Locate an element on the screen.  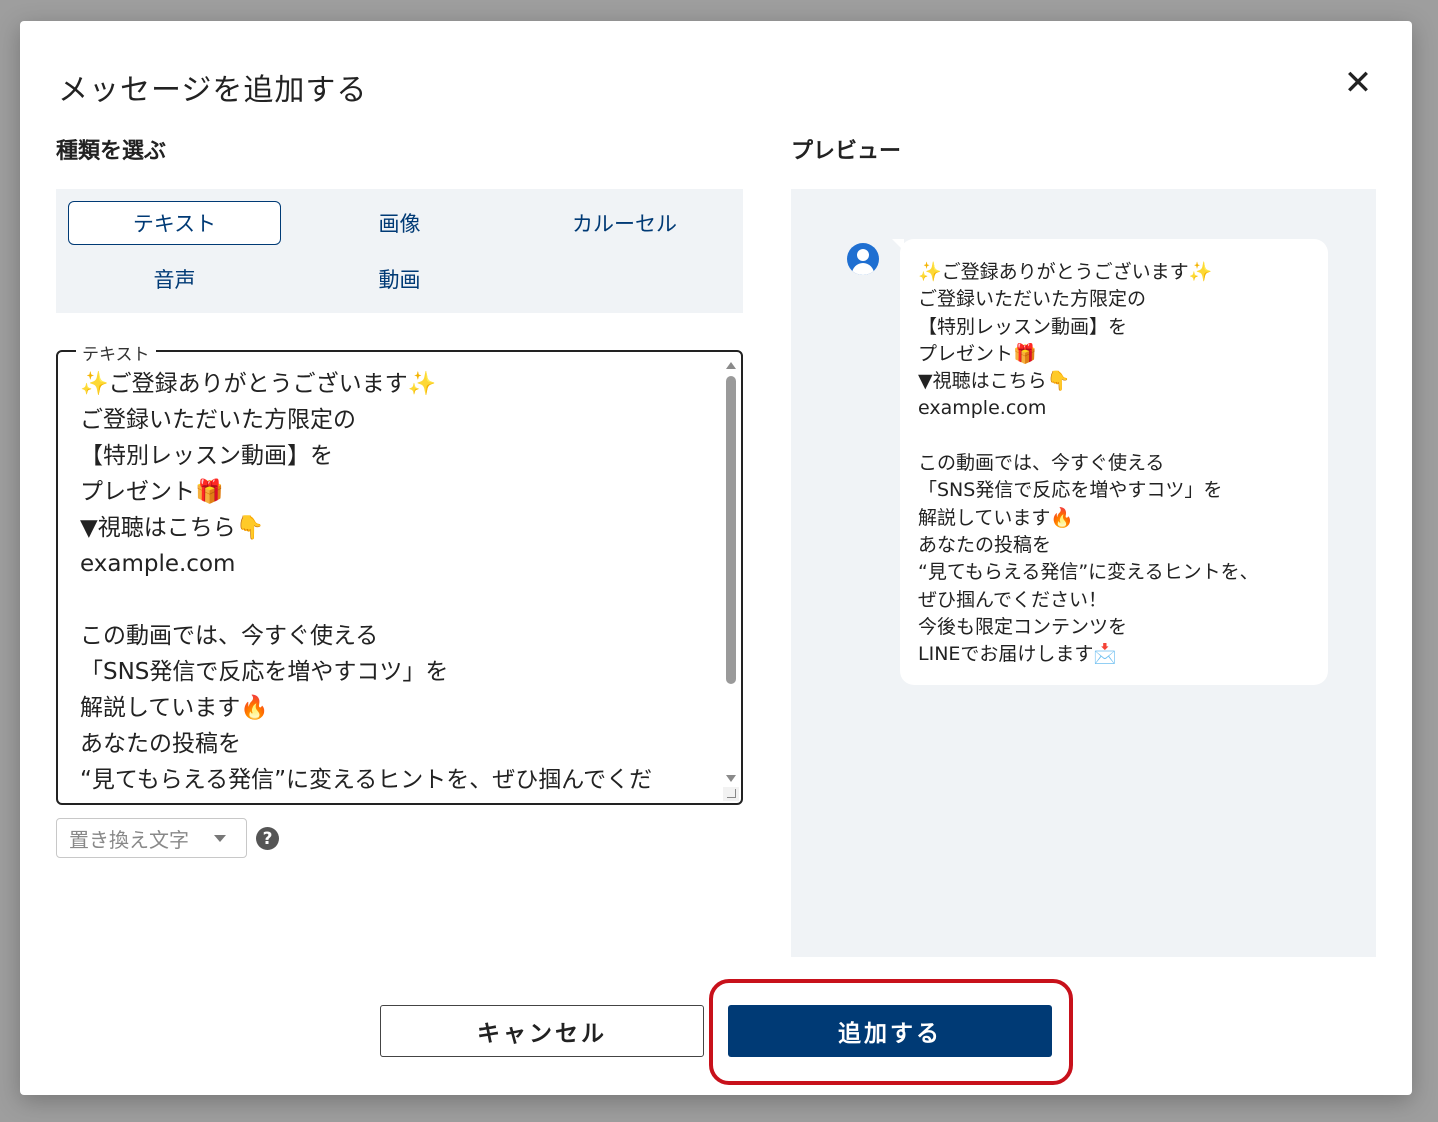
type-option-carousel: カルーセル is located at coordinates (624, 223).